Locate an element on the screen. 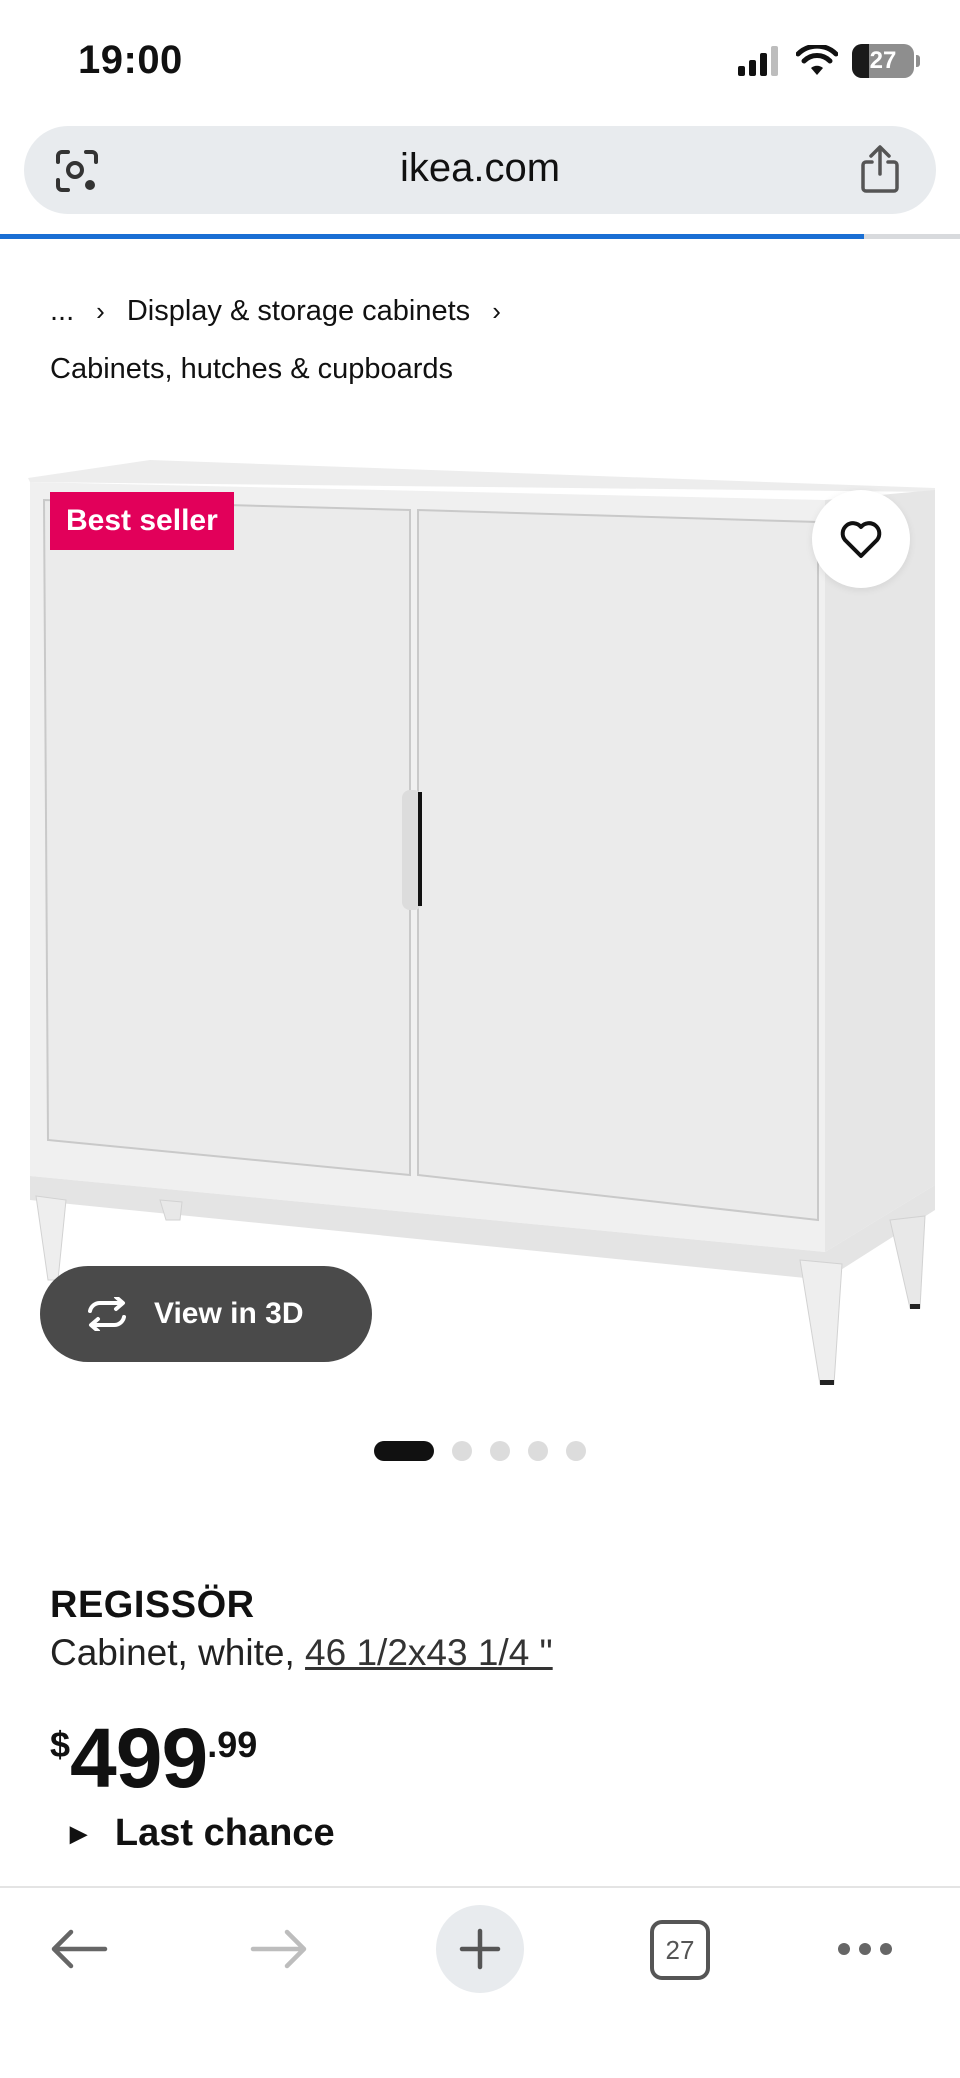 The width and height of the screenshot is (960, 2078). browser-toolbar: 27 is located at coordinates (480, 1982).